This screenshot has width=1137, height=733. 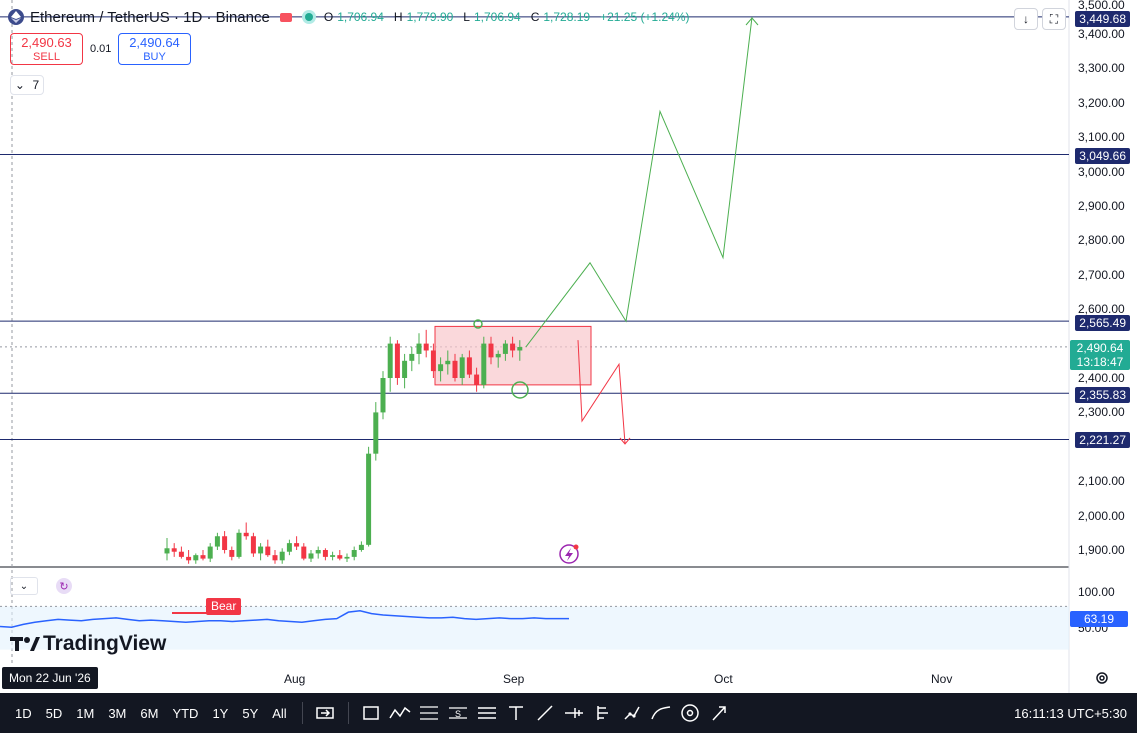 What do you see at coordinates (1102, 19) in the screenshot?
I see `level-label-1: 3,449.68` at bounding box center [1102, 19].